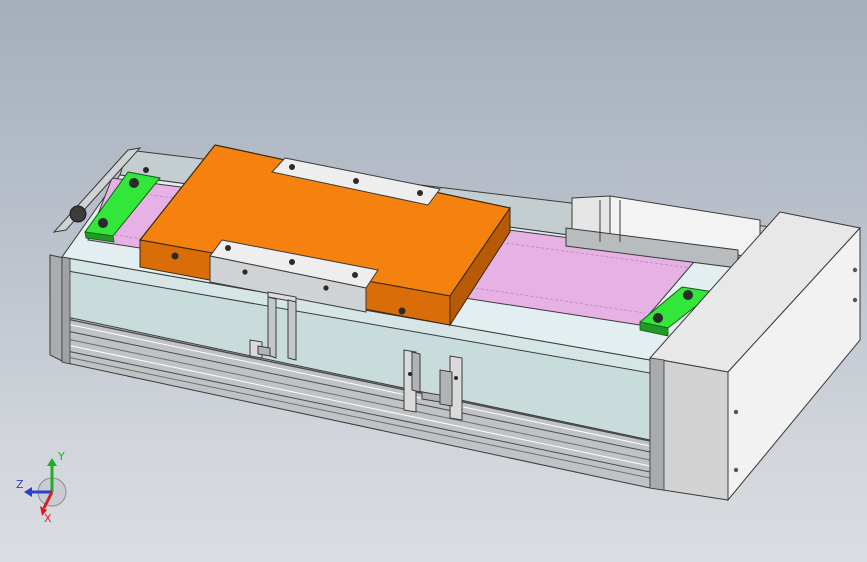 This screenshot has width=867, height=562. What do you see at coordinates (46, 486) in the screenshot?
I see `coordinate-triad-icon: Y Z X` at bounding box center [46, 486].